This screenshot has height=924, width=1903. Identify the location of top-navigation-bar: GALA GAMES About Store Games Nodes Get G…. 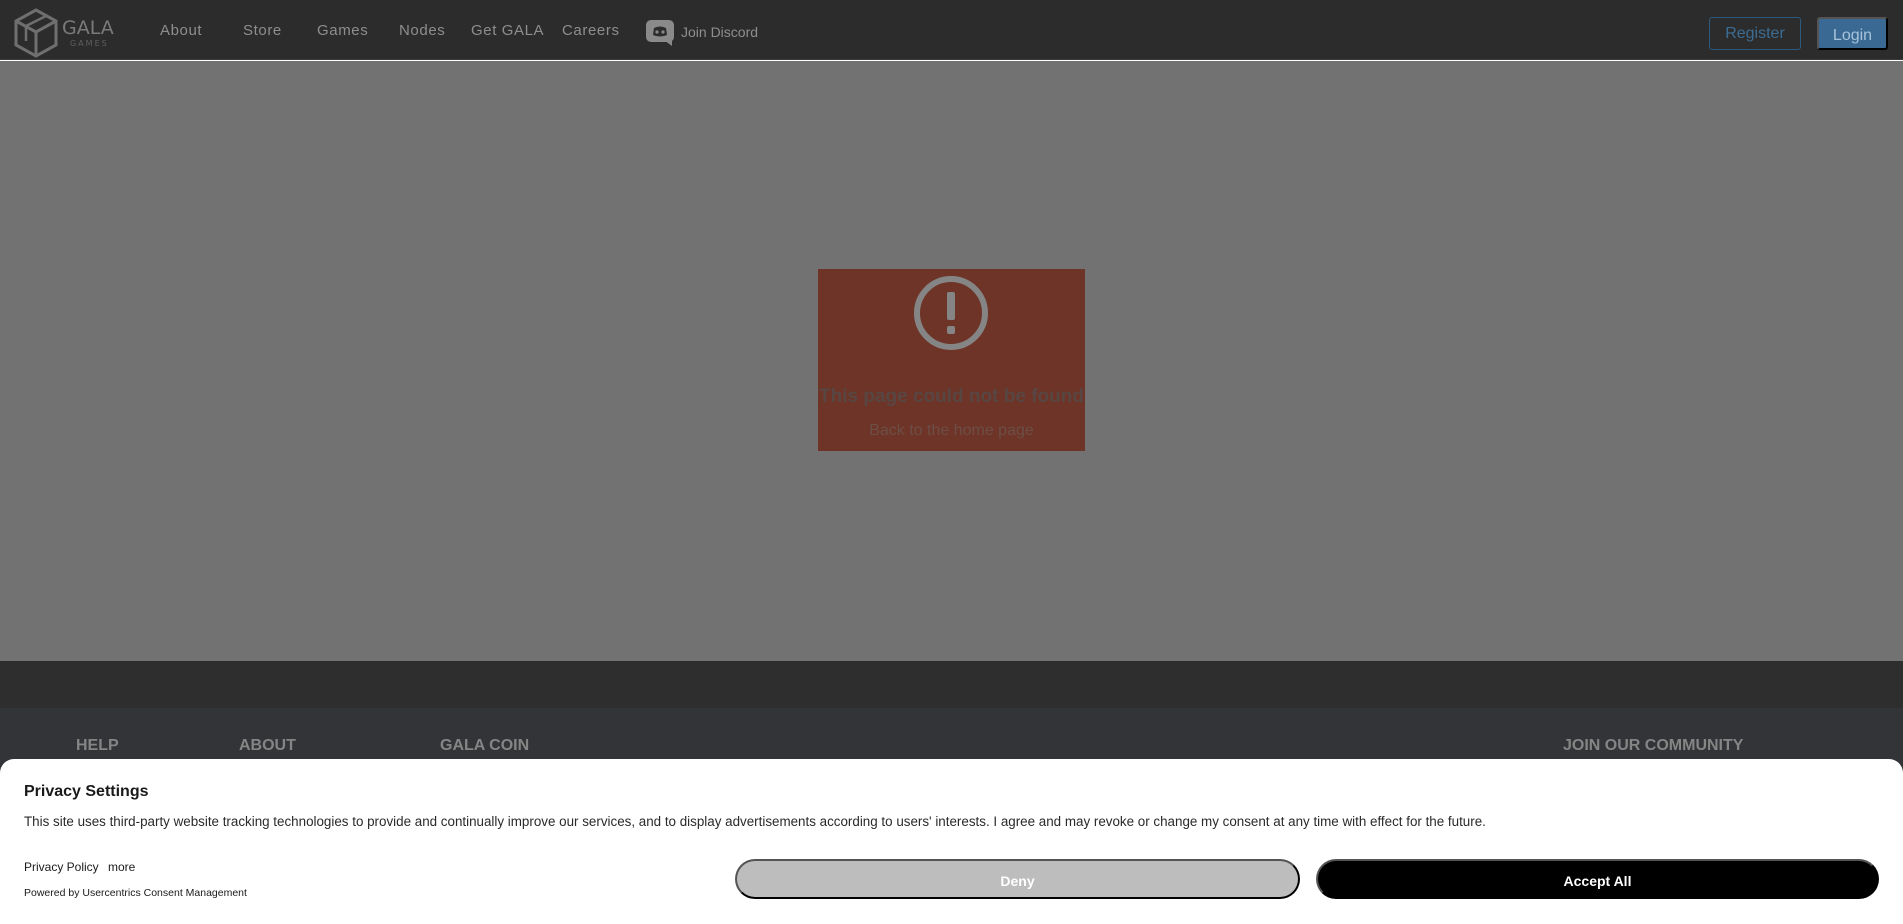
(951, 30).